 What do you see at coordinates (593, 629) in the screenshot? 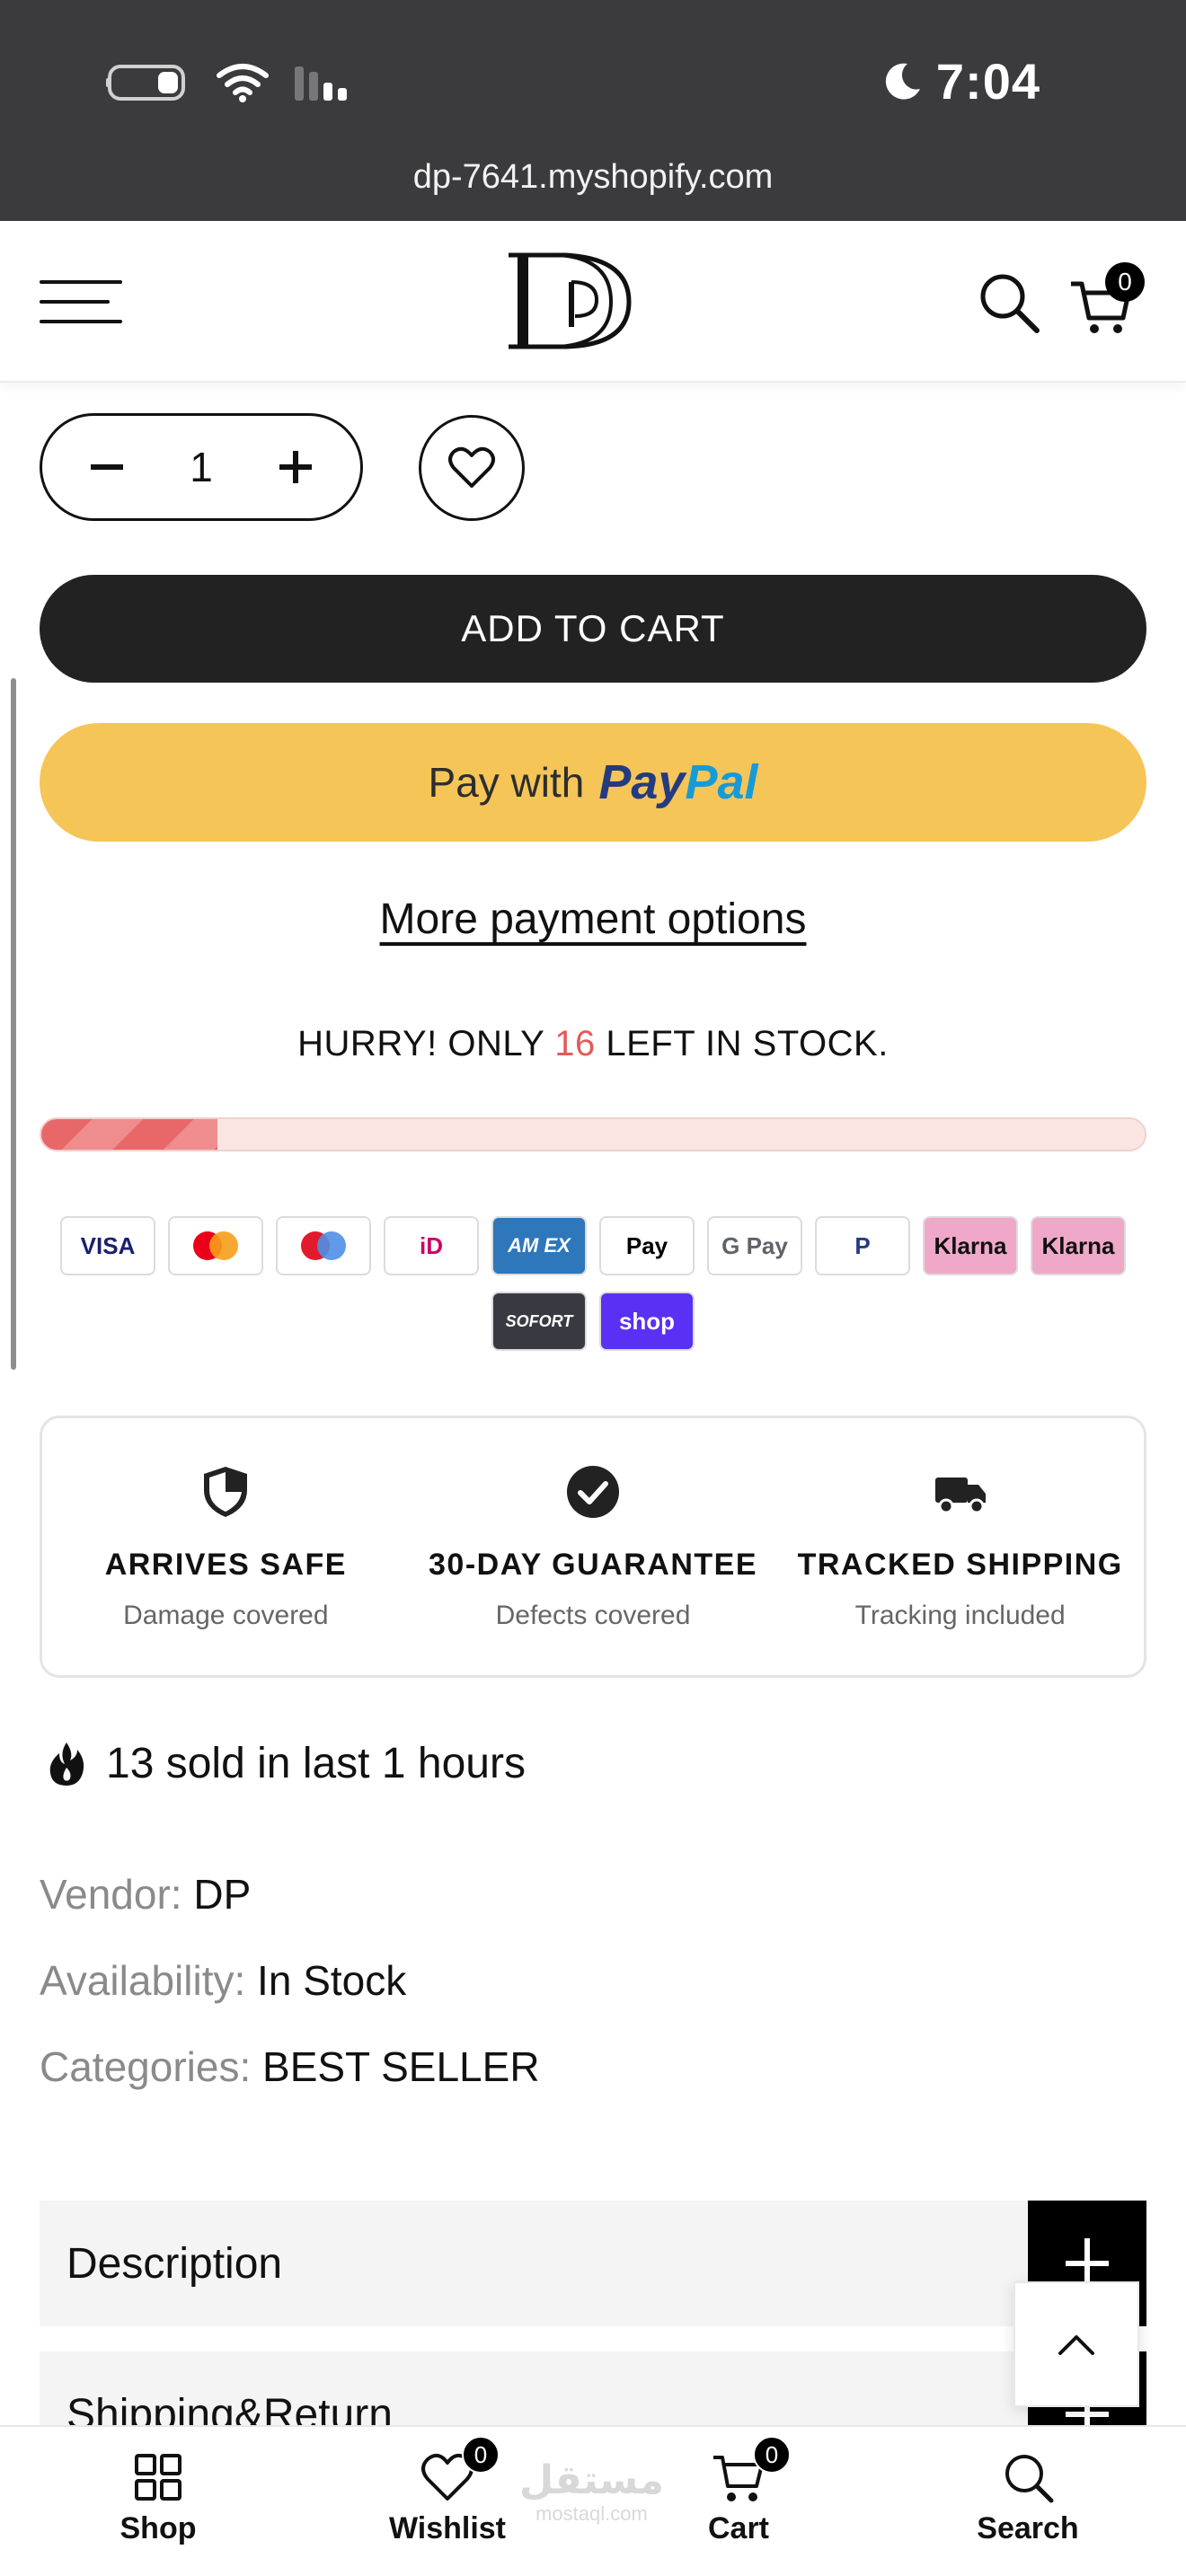
I see `add-to-cart-button: ADD TO CART` at bounding box center [593, 629].